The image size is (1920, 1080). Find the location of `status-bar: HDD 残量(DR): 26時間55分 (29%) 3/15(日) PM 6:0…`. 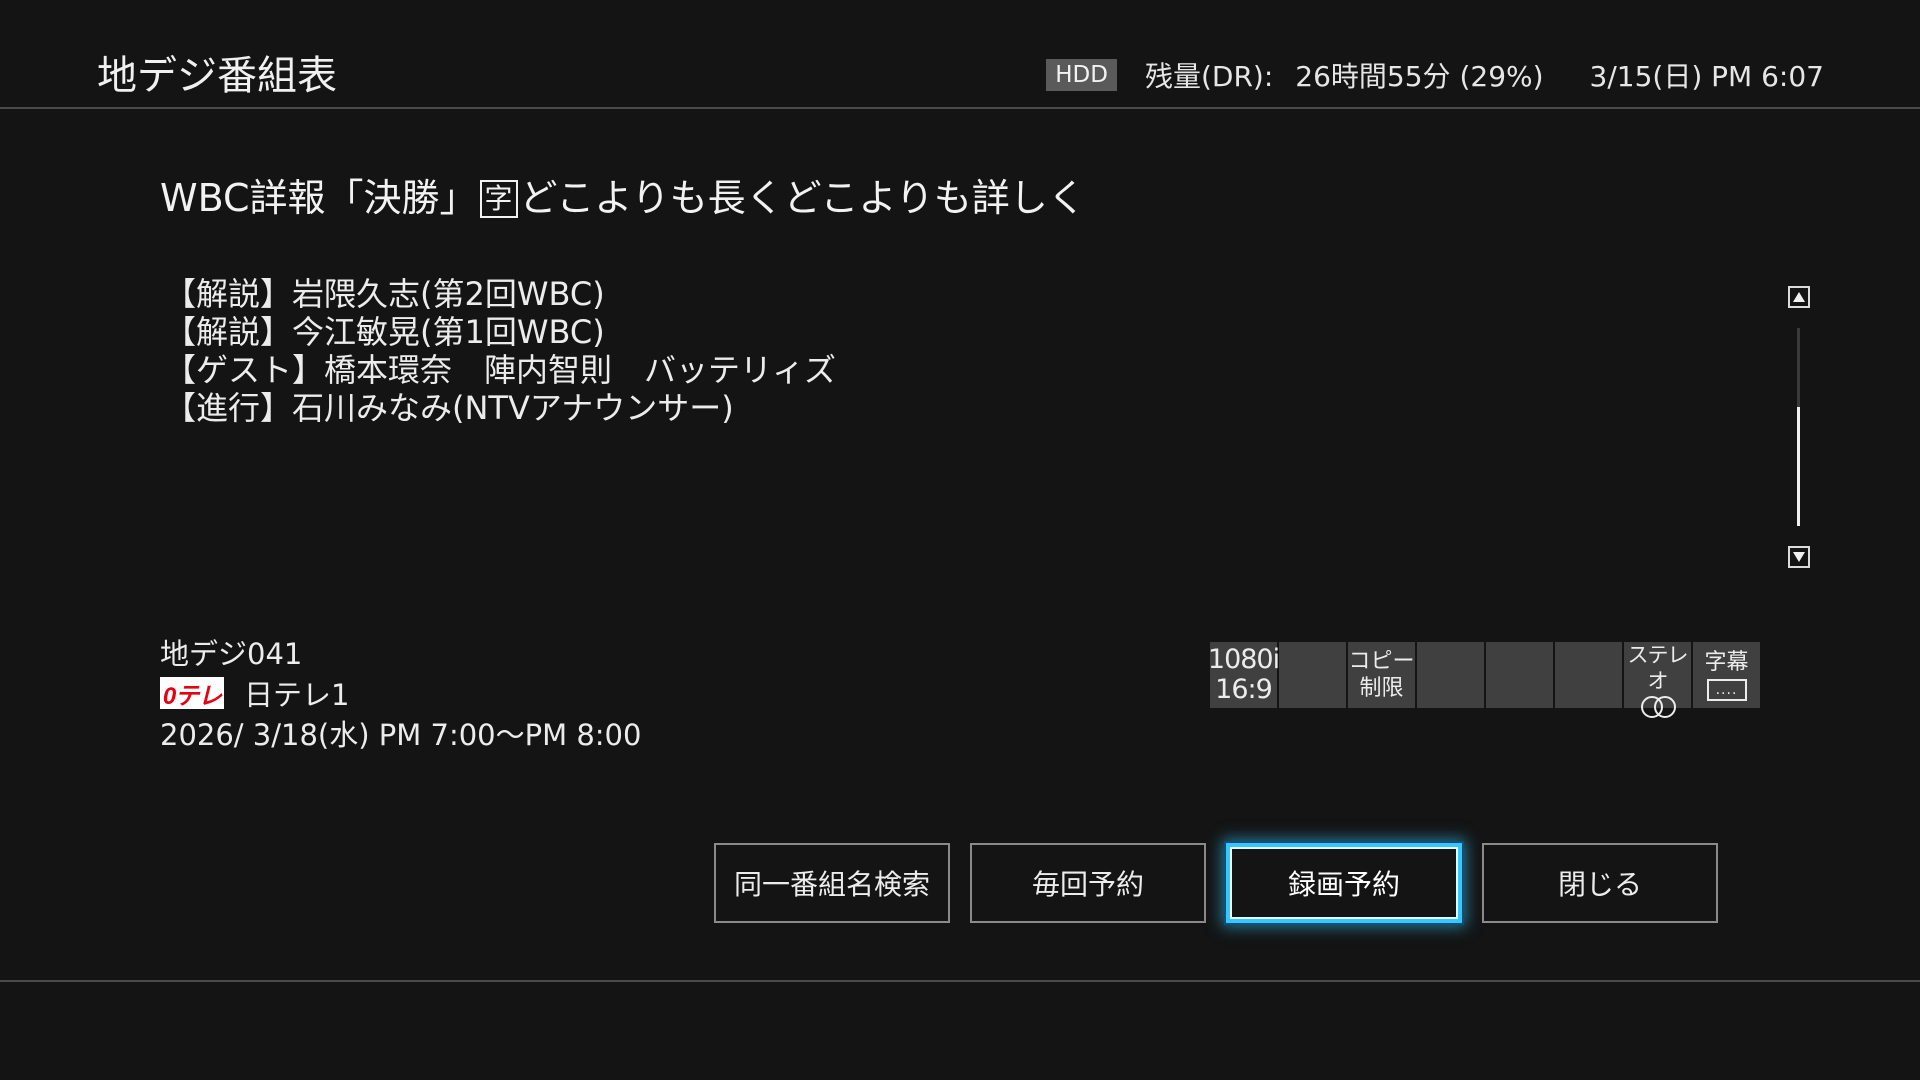

status-bar: HDD 残量(DR): 26時間55分 (29%) 3/15(日) PM 6:0… is located at coordinates (1435, 75).